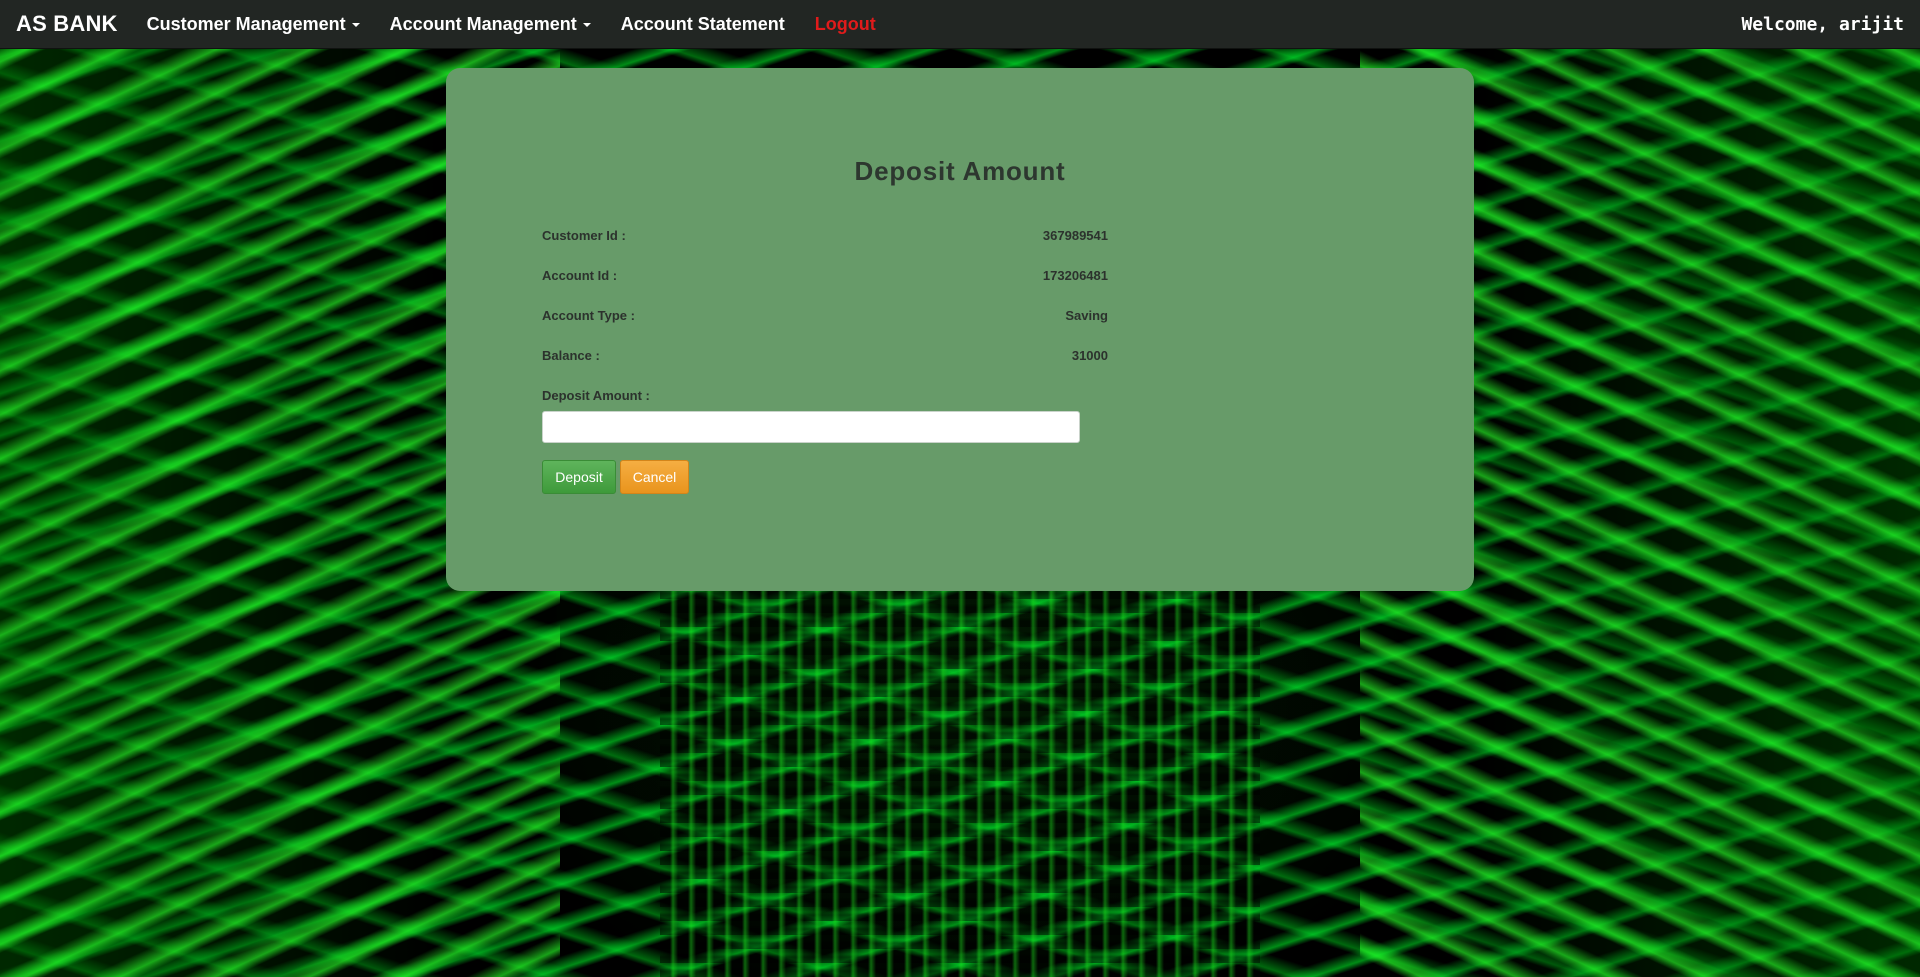 The image size is (1920, 977). I want to click on nav-logout-label: Logout, so click(845, 23).